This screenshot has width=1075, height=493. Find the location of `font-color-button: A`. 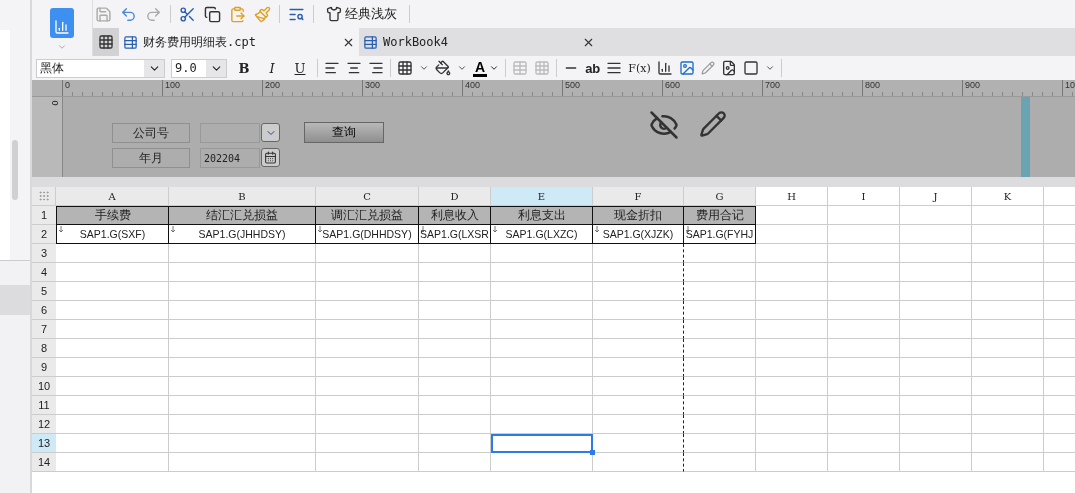

font-color-button: A is located at coordinates (486, 68).